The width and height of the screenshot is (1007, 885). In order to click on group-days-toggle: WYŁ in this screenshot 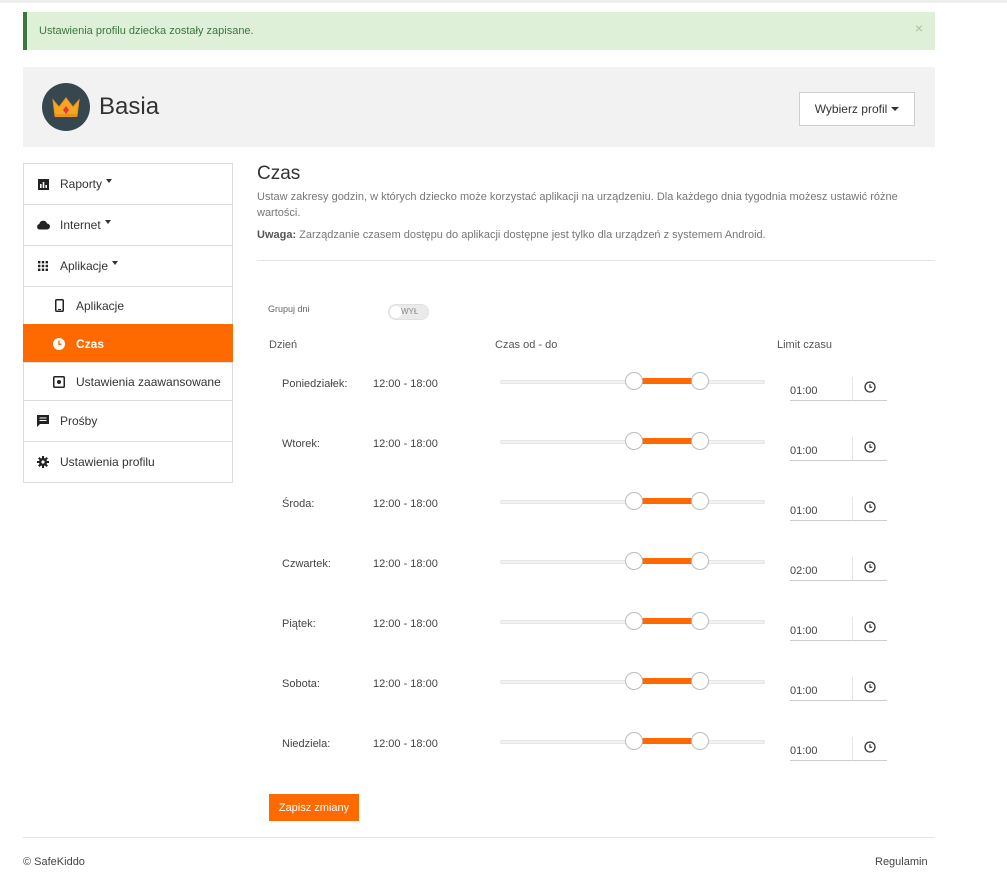, I will do `click(408, 312)`.